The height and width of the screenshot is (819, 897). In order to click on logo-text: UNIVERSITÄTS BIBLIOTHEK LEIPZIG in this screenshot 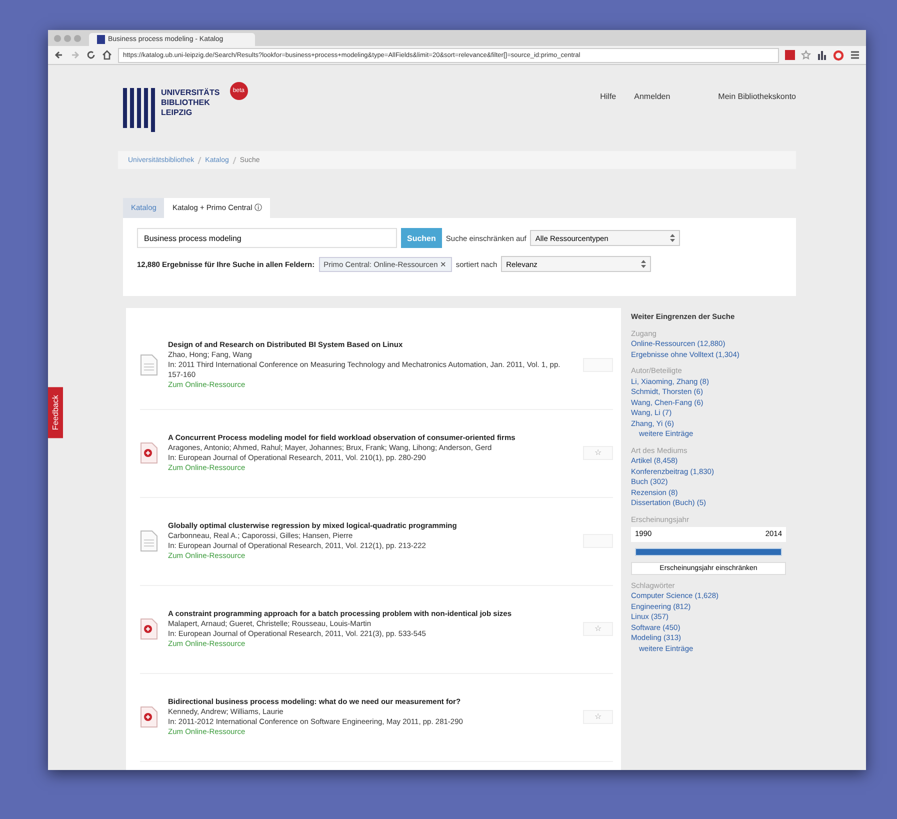, I will do `click(190, 103)`.